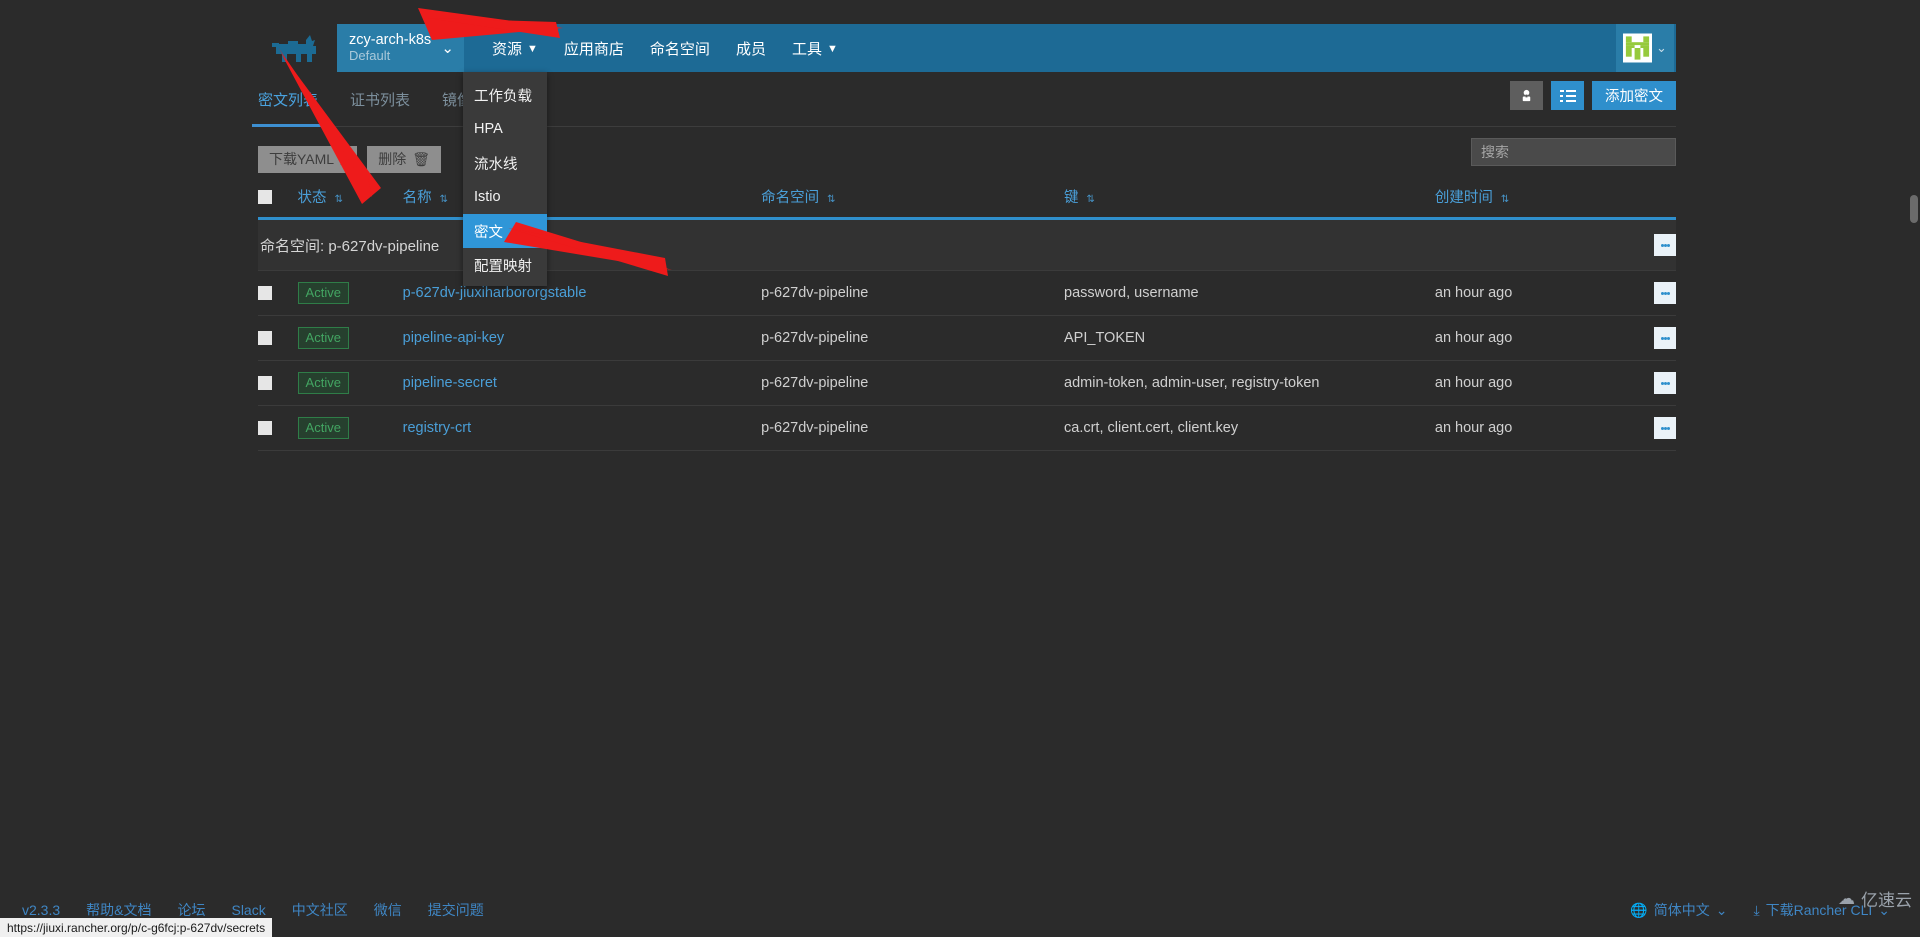 The image size is (1920, 937). I want to click on tab-certificates: 证书列表, so click(380, 99).